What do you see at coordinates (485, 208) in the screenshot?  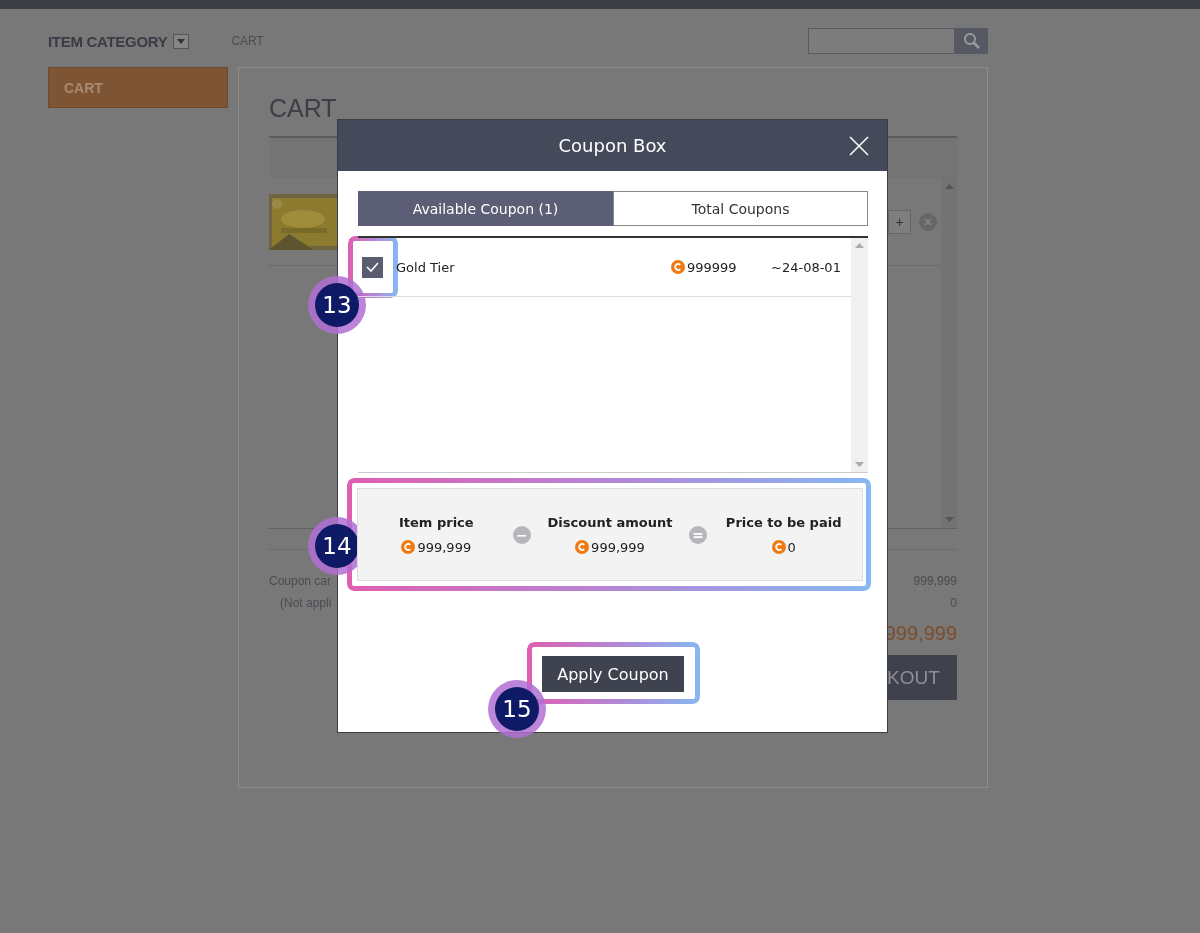 I see `tab: Available Coupon (1)` at bounding box center [485, 208].